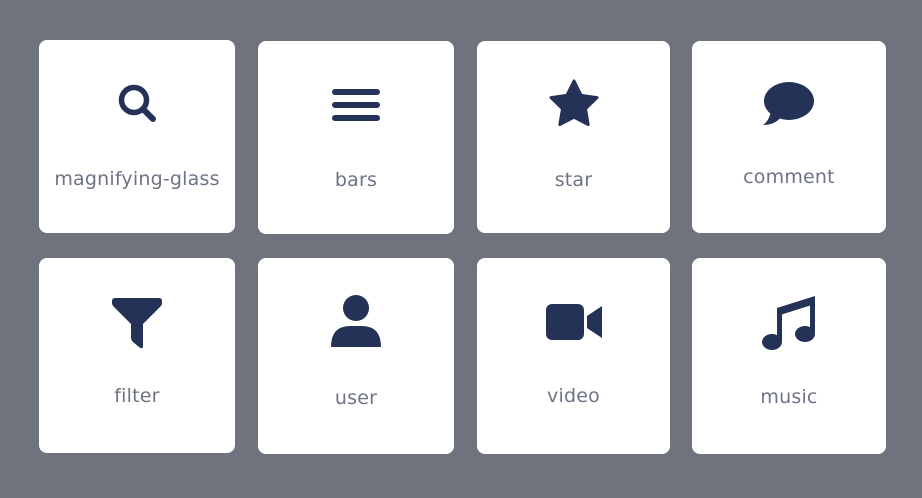  What do you see at coordinates (573, 396) in the screenshot?
I see `icon-label: video` at bounding box center [573, 396].